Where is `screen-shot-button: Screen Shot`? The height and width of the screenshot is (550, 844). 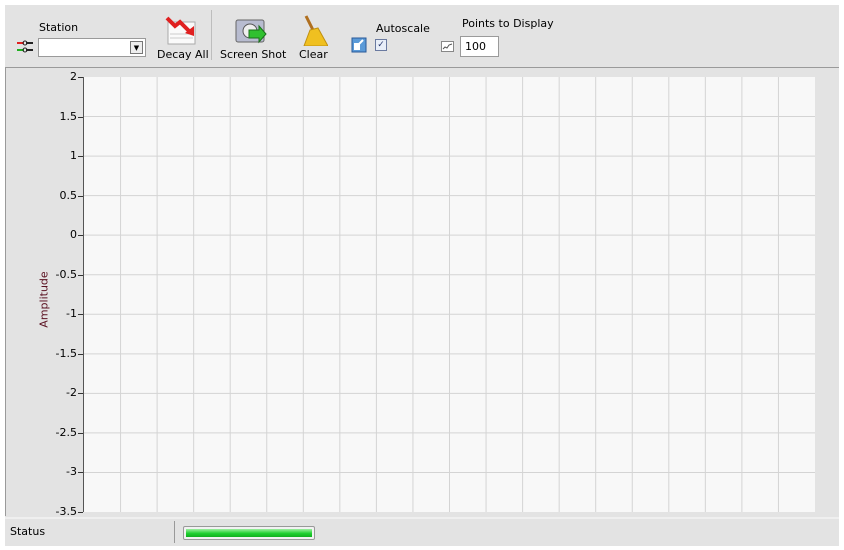
screen-shot-button: Screen Shot is located at coordinates (252, 38).